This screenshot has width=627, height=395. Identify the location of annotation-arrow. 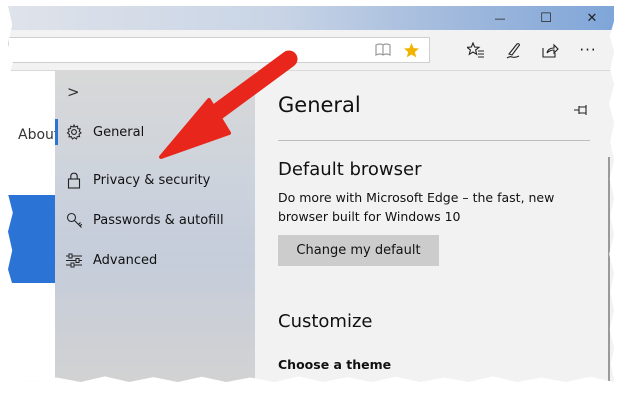
(228, 104).